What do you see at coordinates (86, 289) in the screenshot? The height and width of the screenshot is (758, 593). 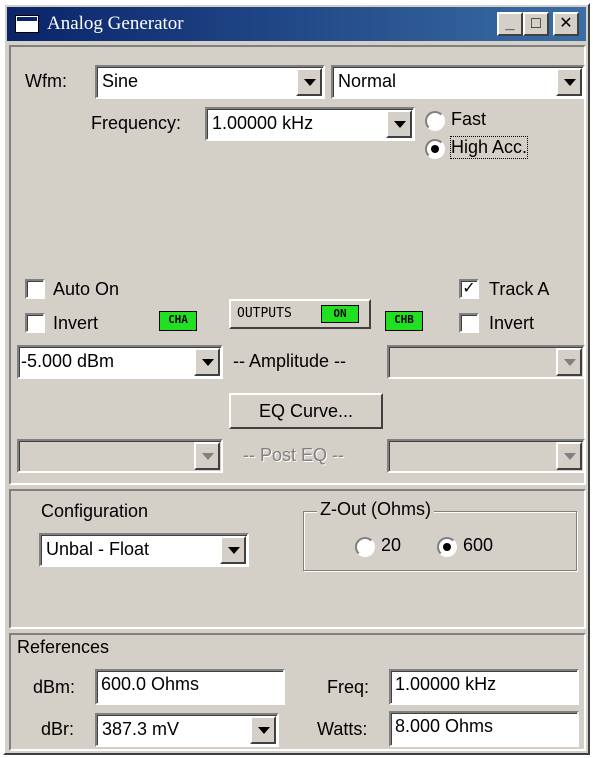 I see `auto-on-label: Auto On` at bounding box center [86, 289].